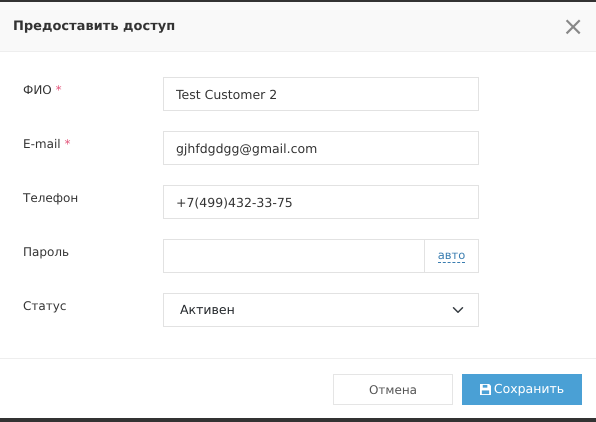 This screenshot has height=422, width=596. I want to click on dialog-title: Предоставить доступ, so click(94, 27).